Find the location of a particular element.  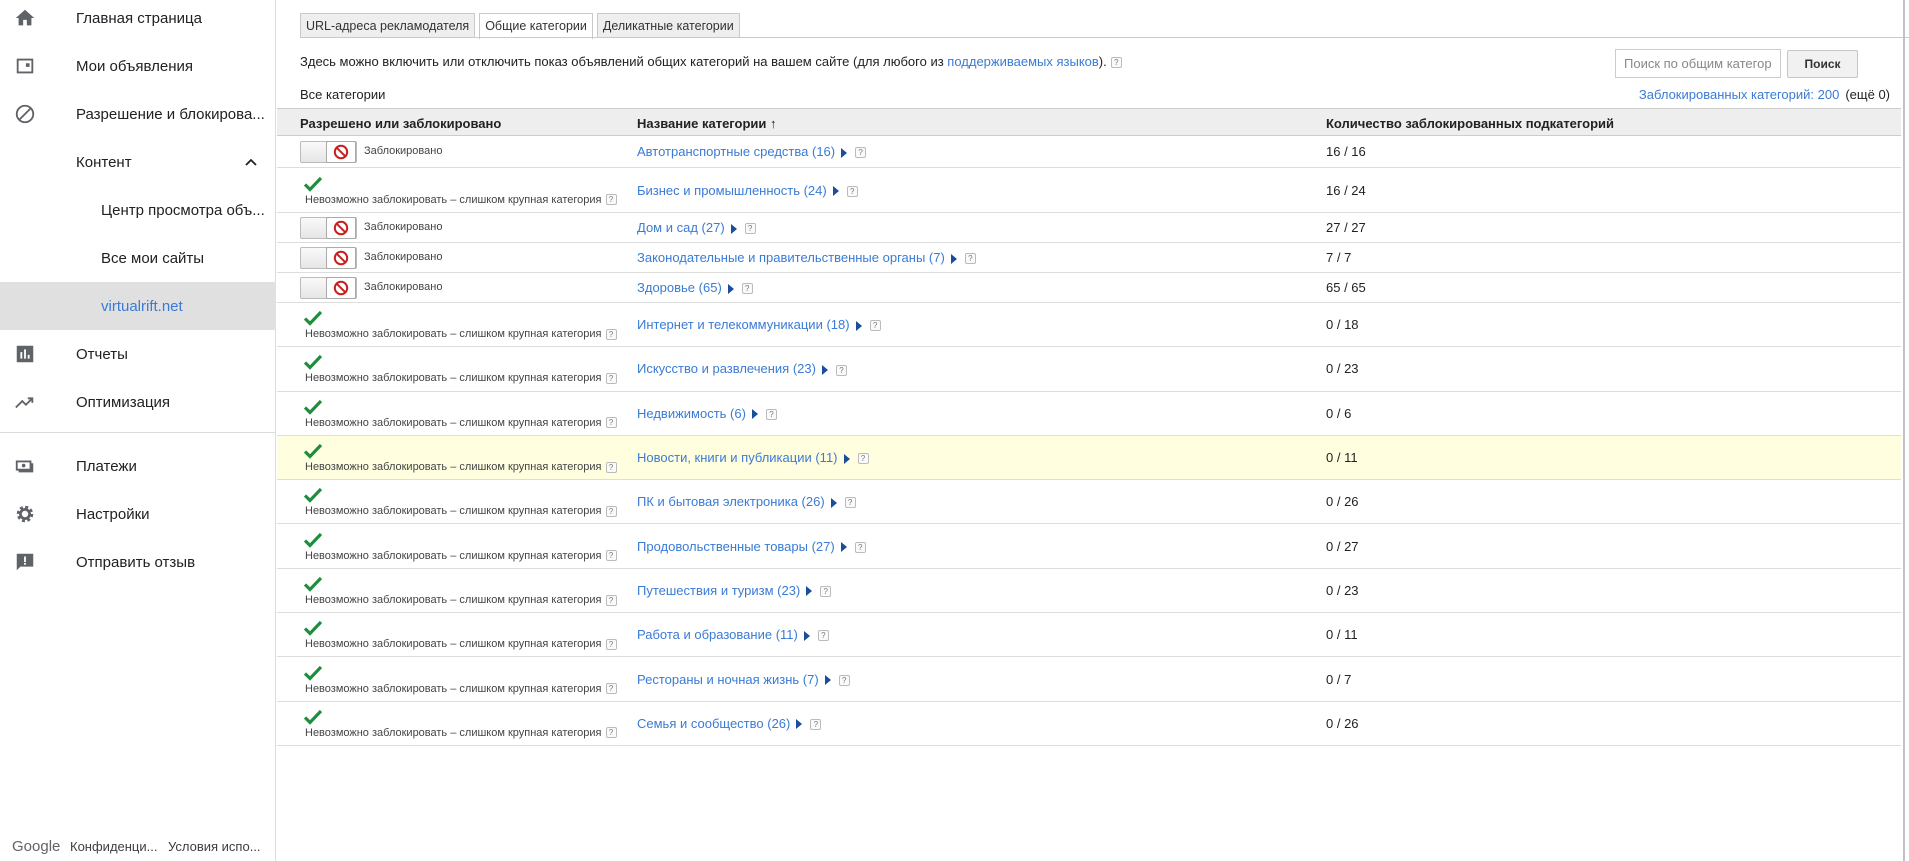

category-name: Бизнес и промышленность (24)? is located at coordinates (747, 190).